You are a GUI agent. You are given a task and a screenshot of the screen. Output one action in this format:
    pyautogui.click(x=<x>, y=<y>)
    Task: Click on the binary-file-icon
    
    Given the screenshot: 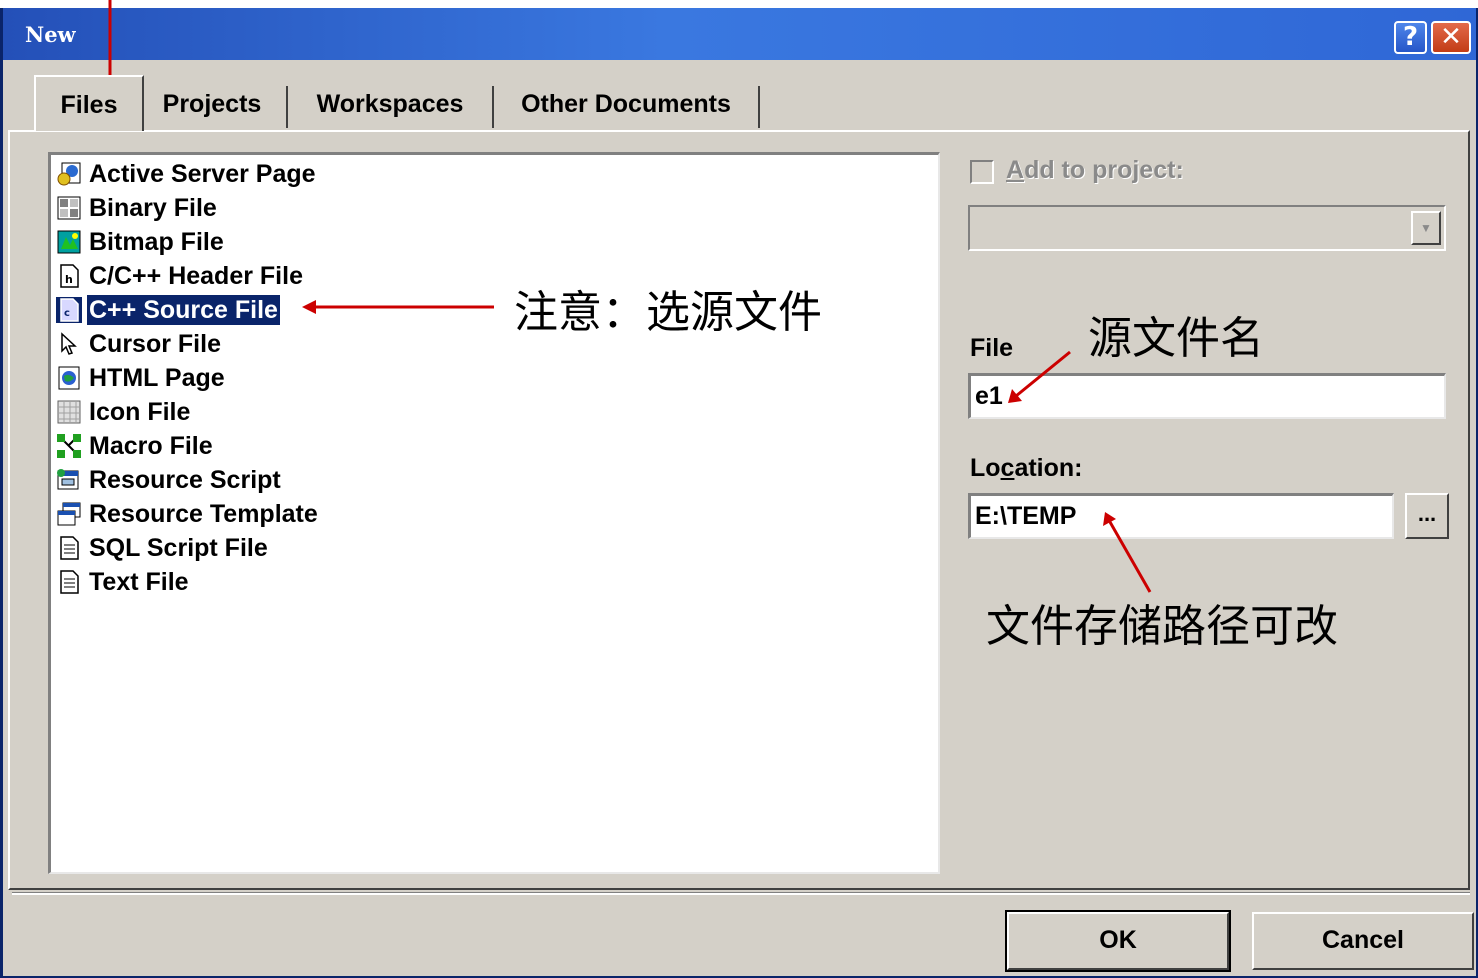 What is the action you would take?
    pyautogui.click(x=69, y=208)
    